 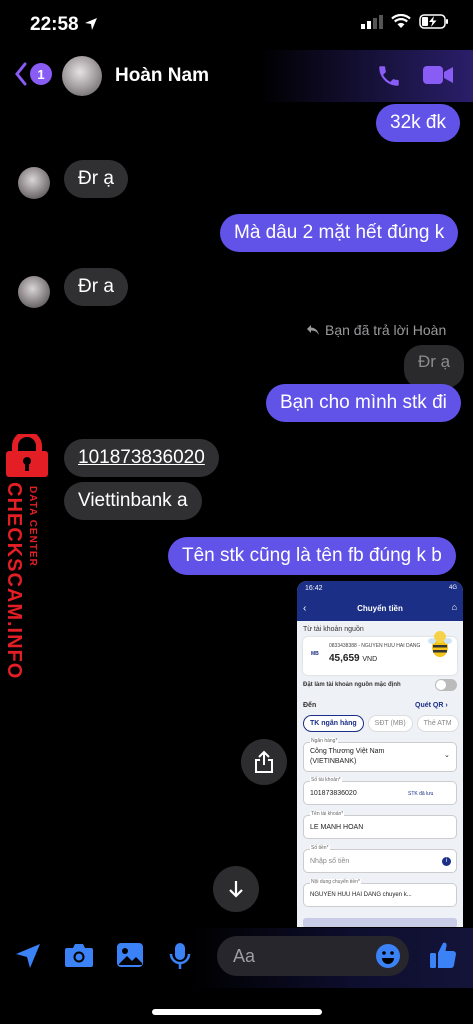 I want to click on dropdown-chevron-icon: ⌄, so click(x=447, y=755).